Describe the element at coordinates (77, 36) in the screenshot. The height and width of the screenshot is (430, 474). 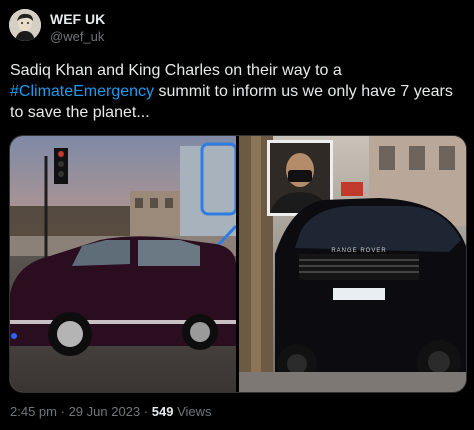
I see `user-handle: @wef_uk` at that location.